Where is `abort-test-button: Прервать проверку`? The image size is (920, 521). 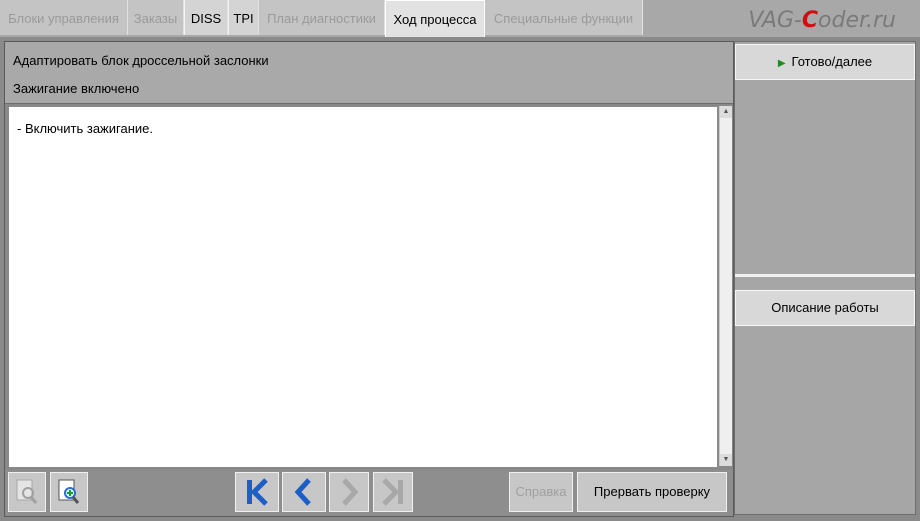 abort-test-button: Прервать проверку is located at coordinates (652, 492).